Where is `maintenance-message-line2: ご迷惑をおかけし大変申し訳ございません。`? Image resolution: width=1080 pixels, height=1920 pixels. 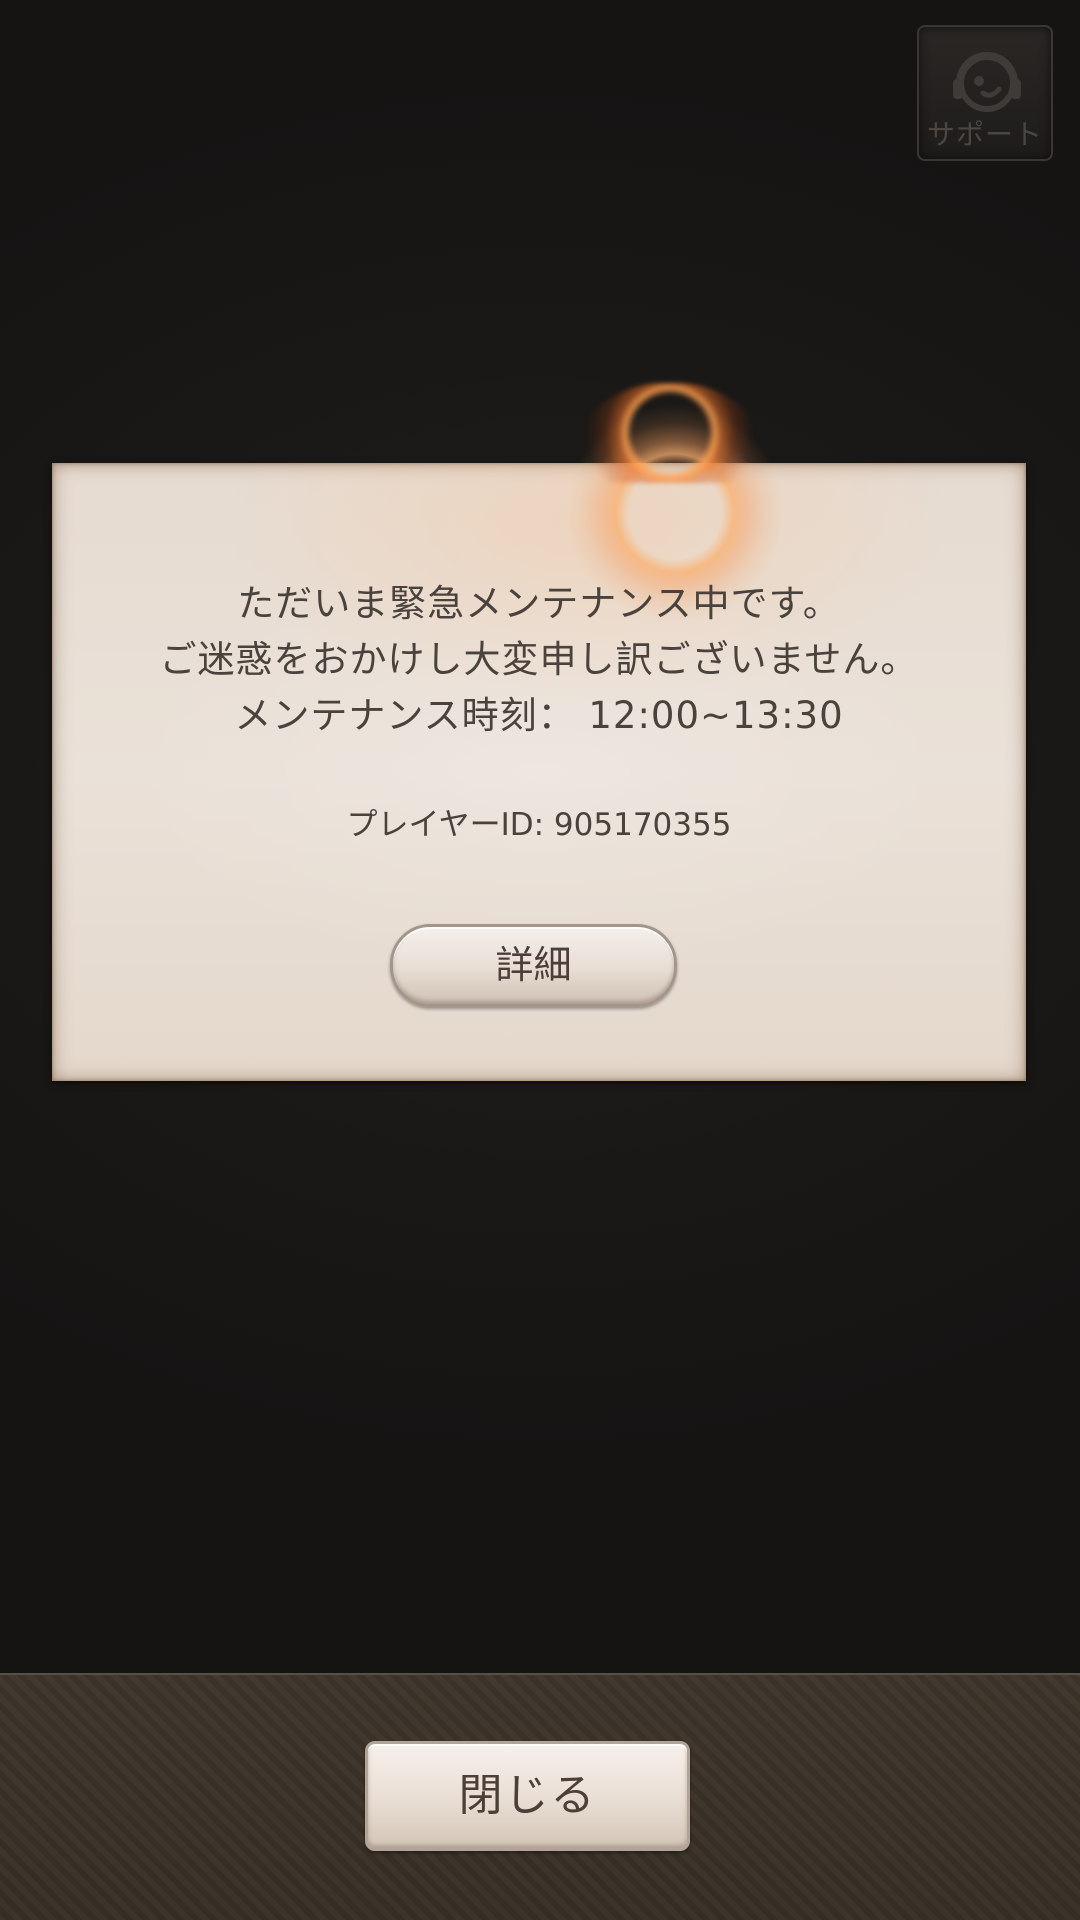 maintenance-message-line2: ご迷惑をおかけし大変申し訳ございません。 is located at coordinates (539, 659).